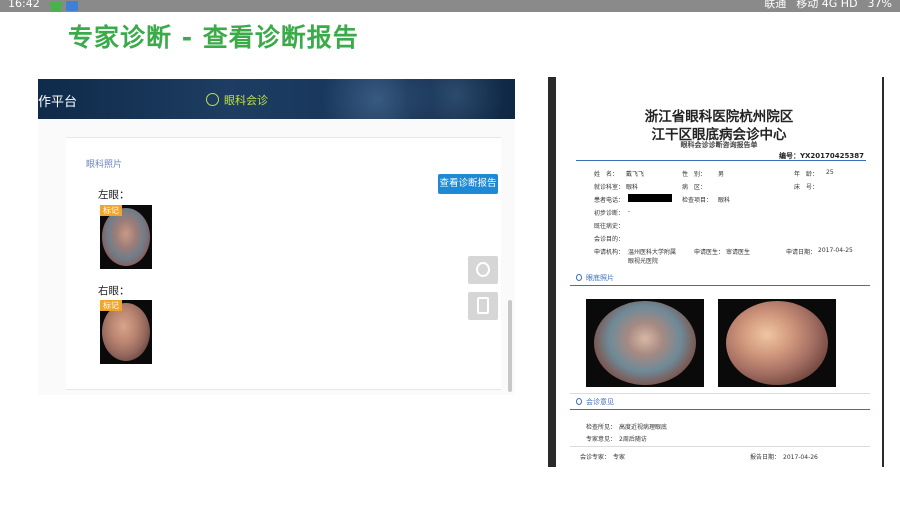 Image resolution: width=900 pixels, height=506 pixels. What do you see at coordinates (720, 393) in the screenshot?
I see `report-divider` at bounding box center [720, 393].